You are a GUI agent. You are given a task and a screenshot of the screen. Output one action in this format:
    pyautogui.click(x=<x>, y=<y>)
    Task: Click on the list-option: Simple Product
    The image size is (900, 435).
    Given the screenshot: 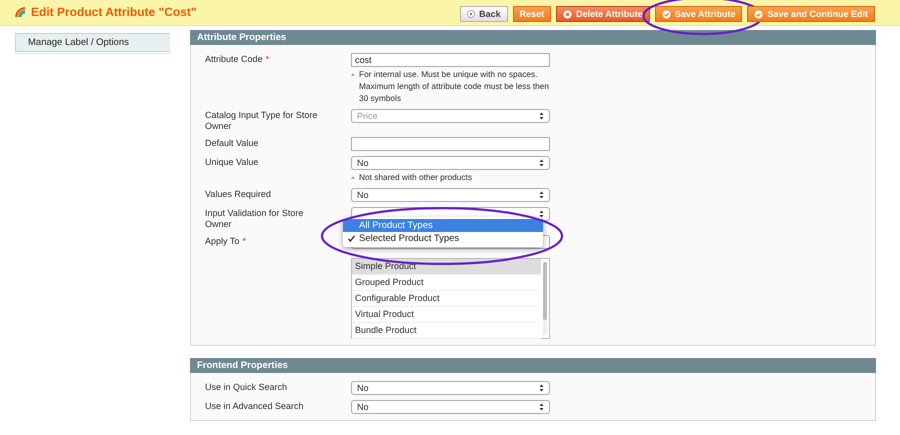 What is the action you would take?
    pyautogui.click(x=446, y=267)
    